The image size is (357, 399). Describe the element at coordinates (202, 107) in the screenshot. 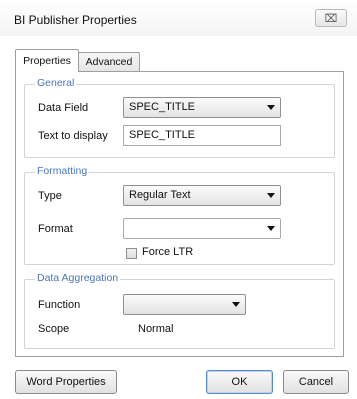

I see `data-field-select: SPEC_TITLE` at that location.